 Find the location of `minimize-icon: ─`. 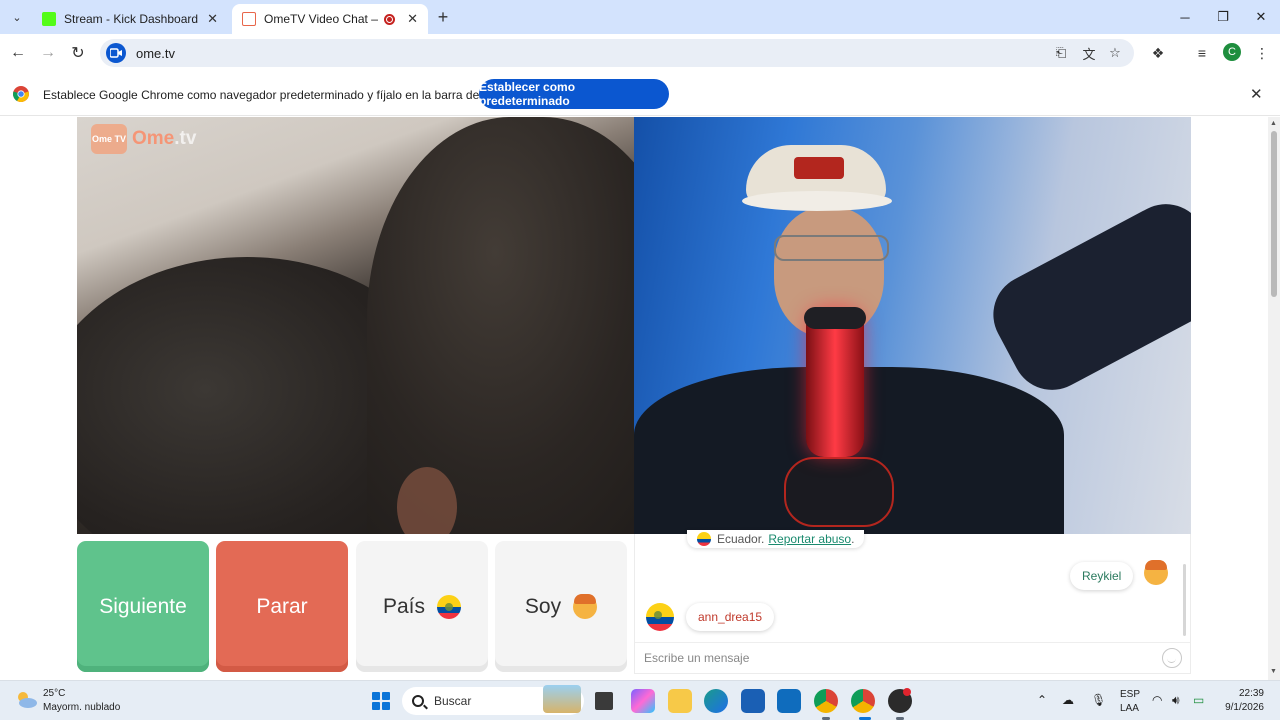

minimize-icon: ─ is located at coordinates (1185, 17).